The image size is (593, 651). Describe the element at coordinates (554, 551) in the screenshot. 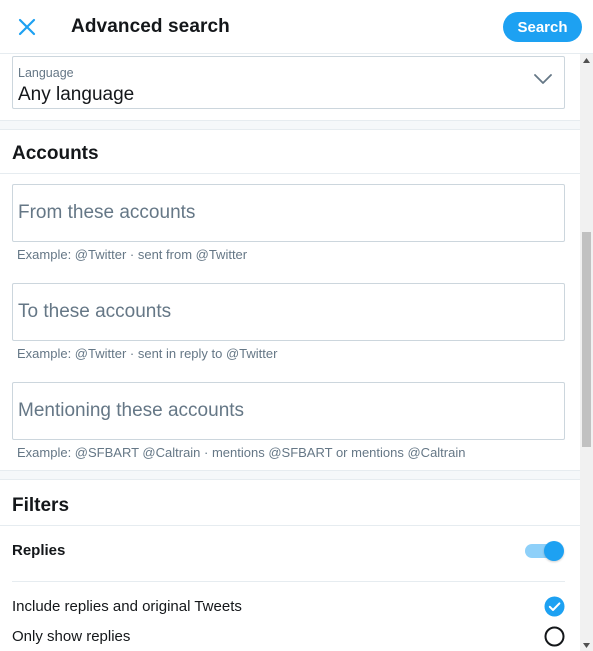

I see `toggle-knob` at that location.